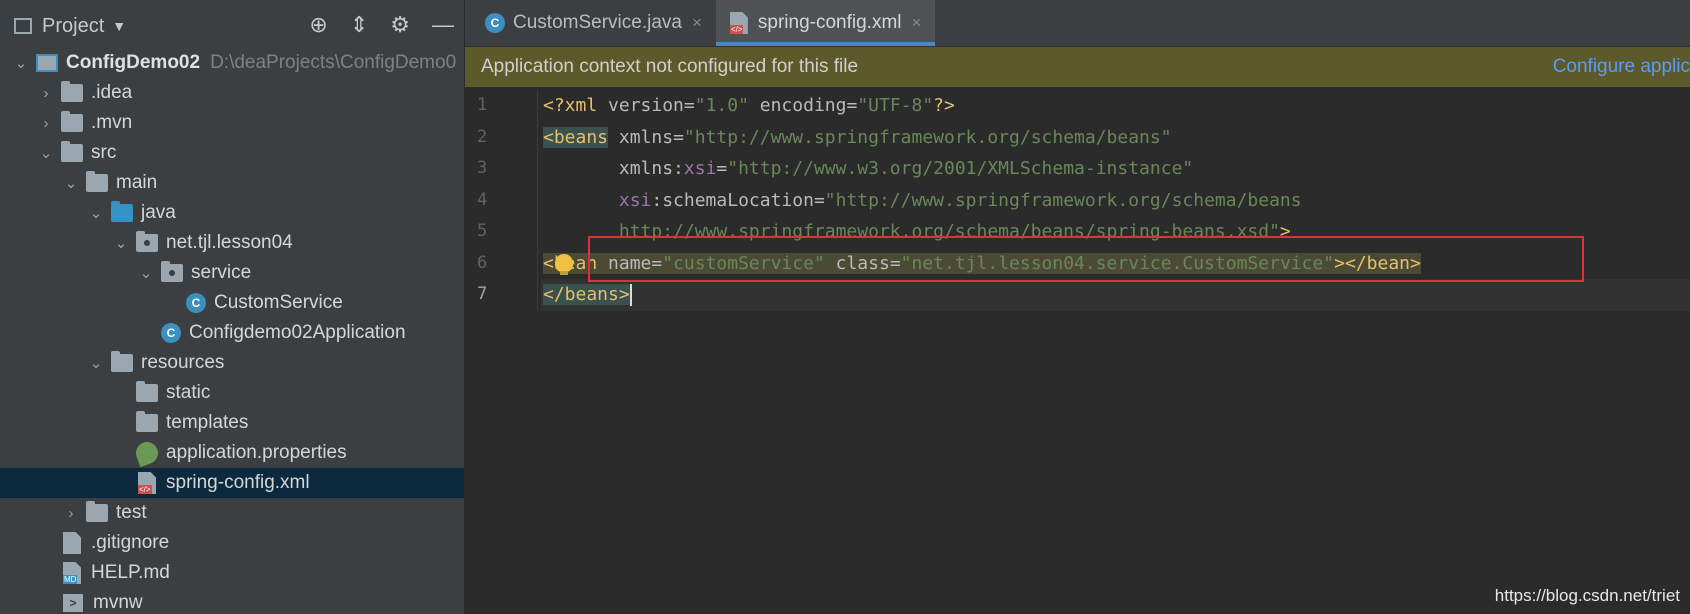 The image size is (1690, 614). Describe the element at coordinates (1115, 106) in the screenshot. I see `code-line-1: <?xml version="1.0" encoding="UTF-8"?>` at that location.